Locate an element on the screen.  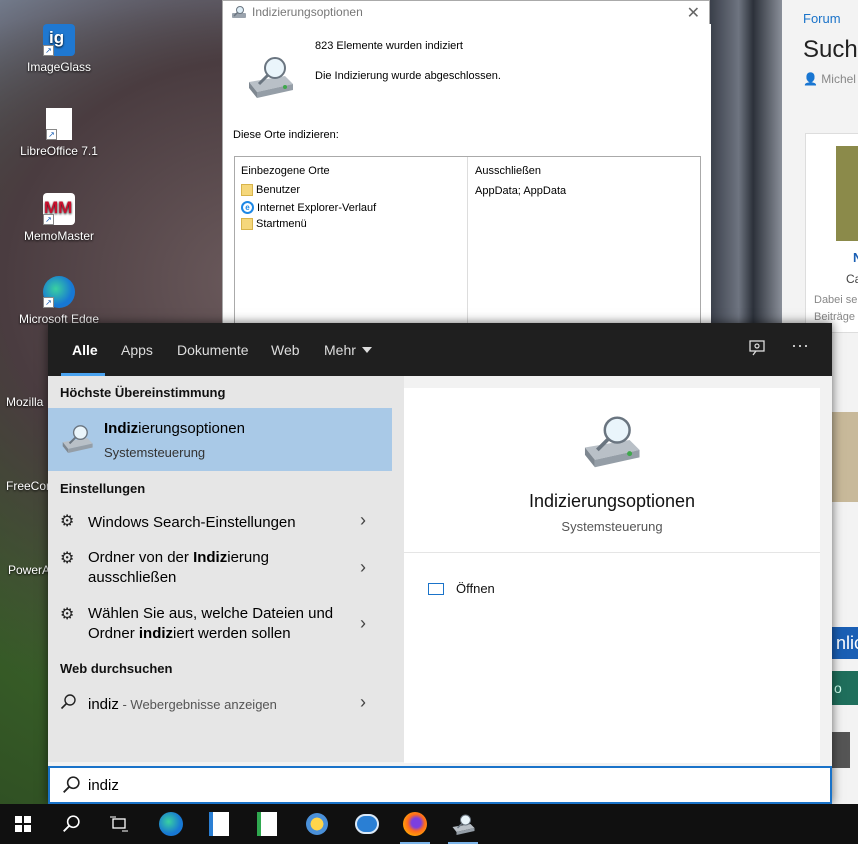
desktop-icon-label: LibreOffice 7.1 is located at coordinates (59, 151).